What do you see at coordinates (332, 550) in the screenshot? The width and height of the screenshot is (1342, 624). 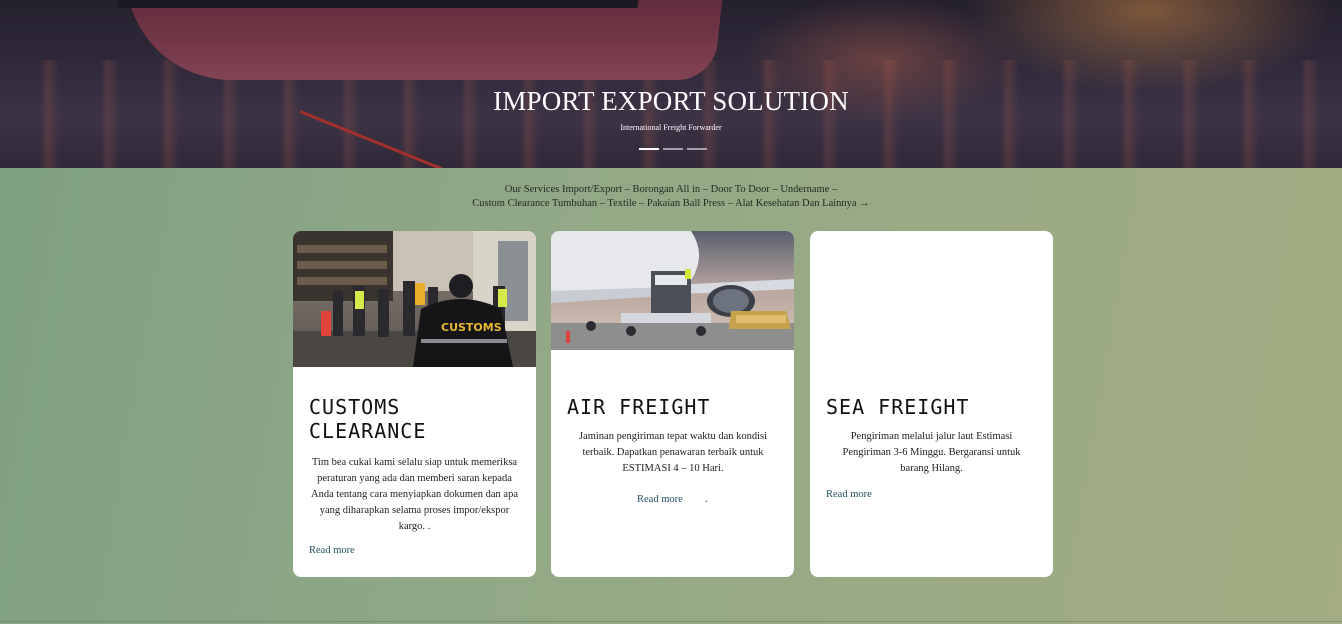 I see `customs-read-more-link: Read more` at bounding box center [332, 550].